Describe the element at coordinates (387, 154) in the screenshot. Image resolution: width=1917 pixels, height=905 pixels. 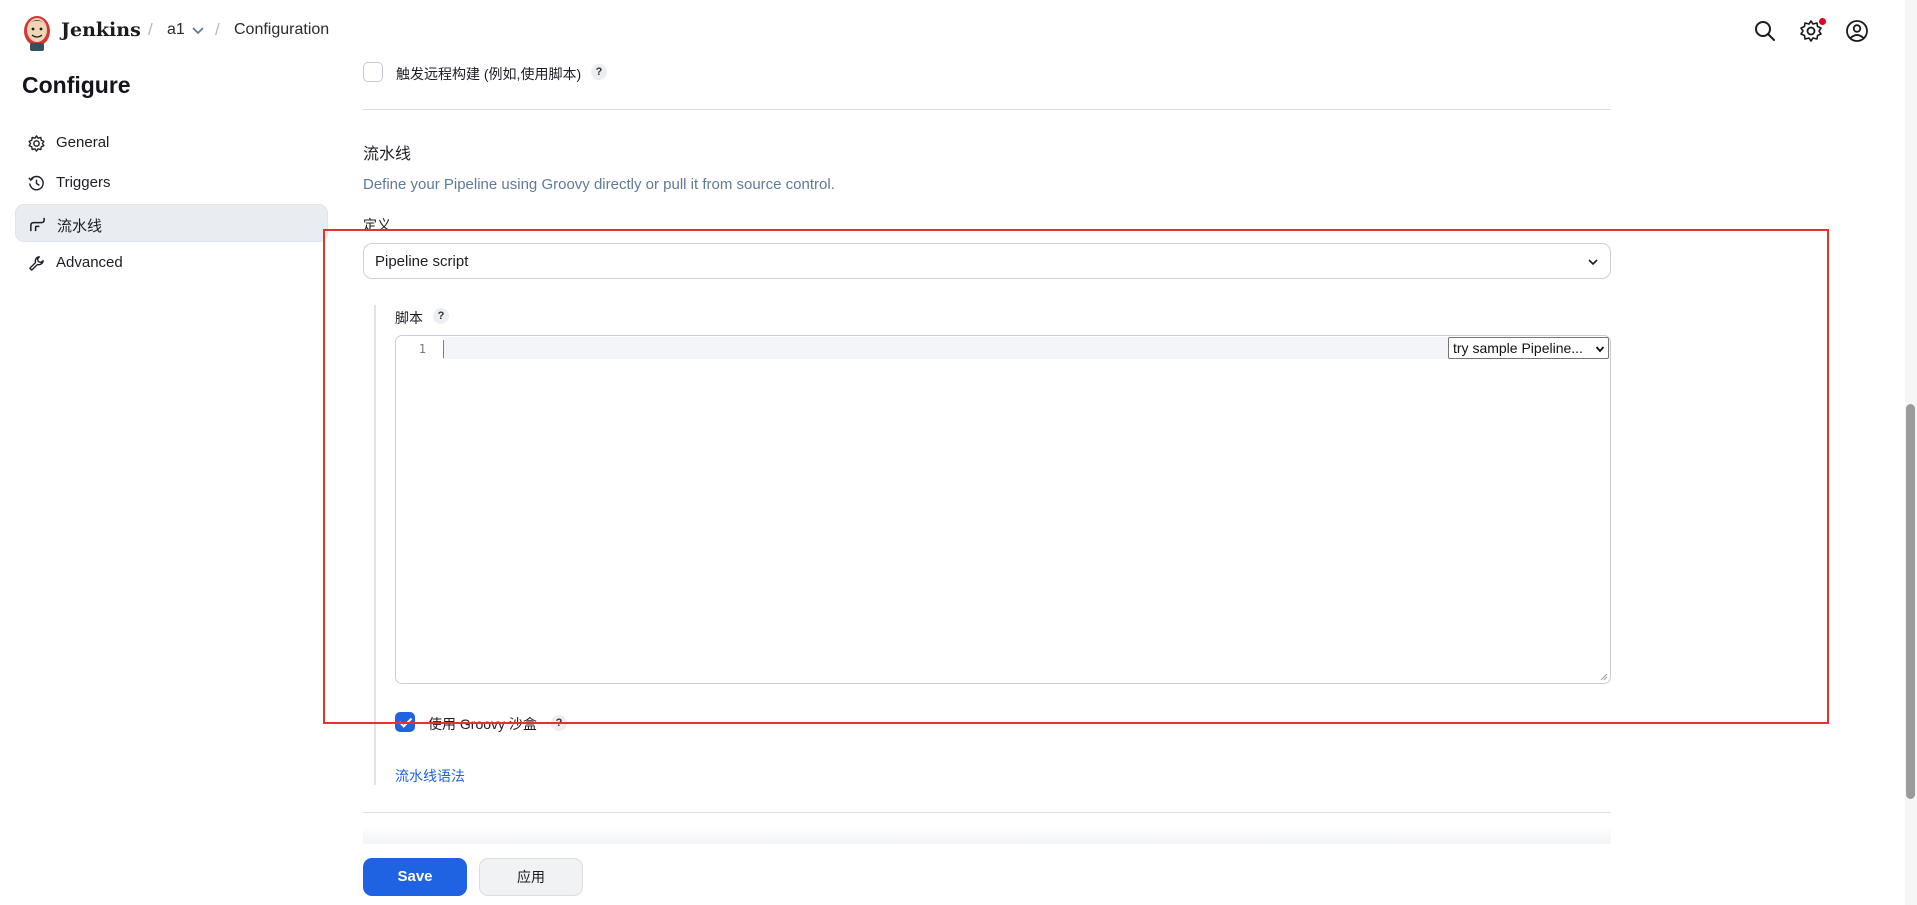
I see `section-title: 流水线` at that location.